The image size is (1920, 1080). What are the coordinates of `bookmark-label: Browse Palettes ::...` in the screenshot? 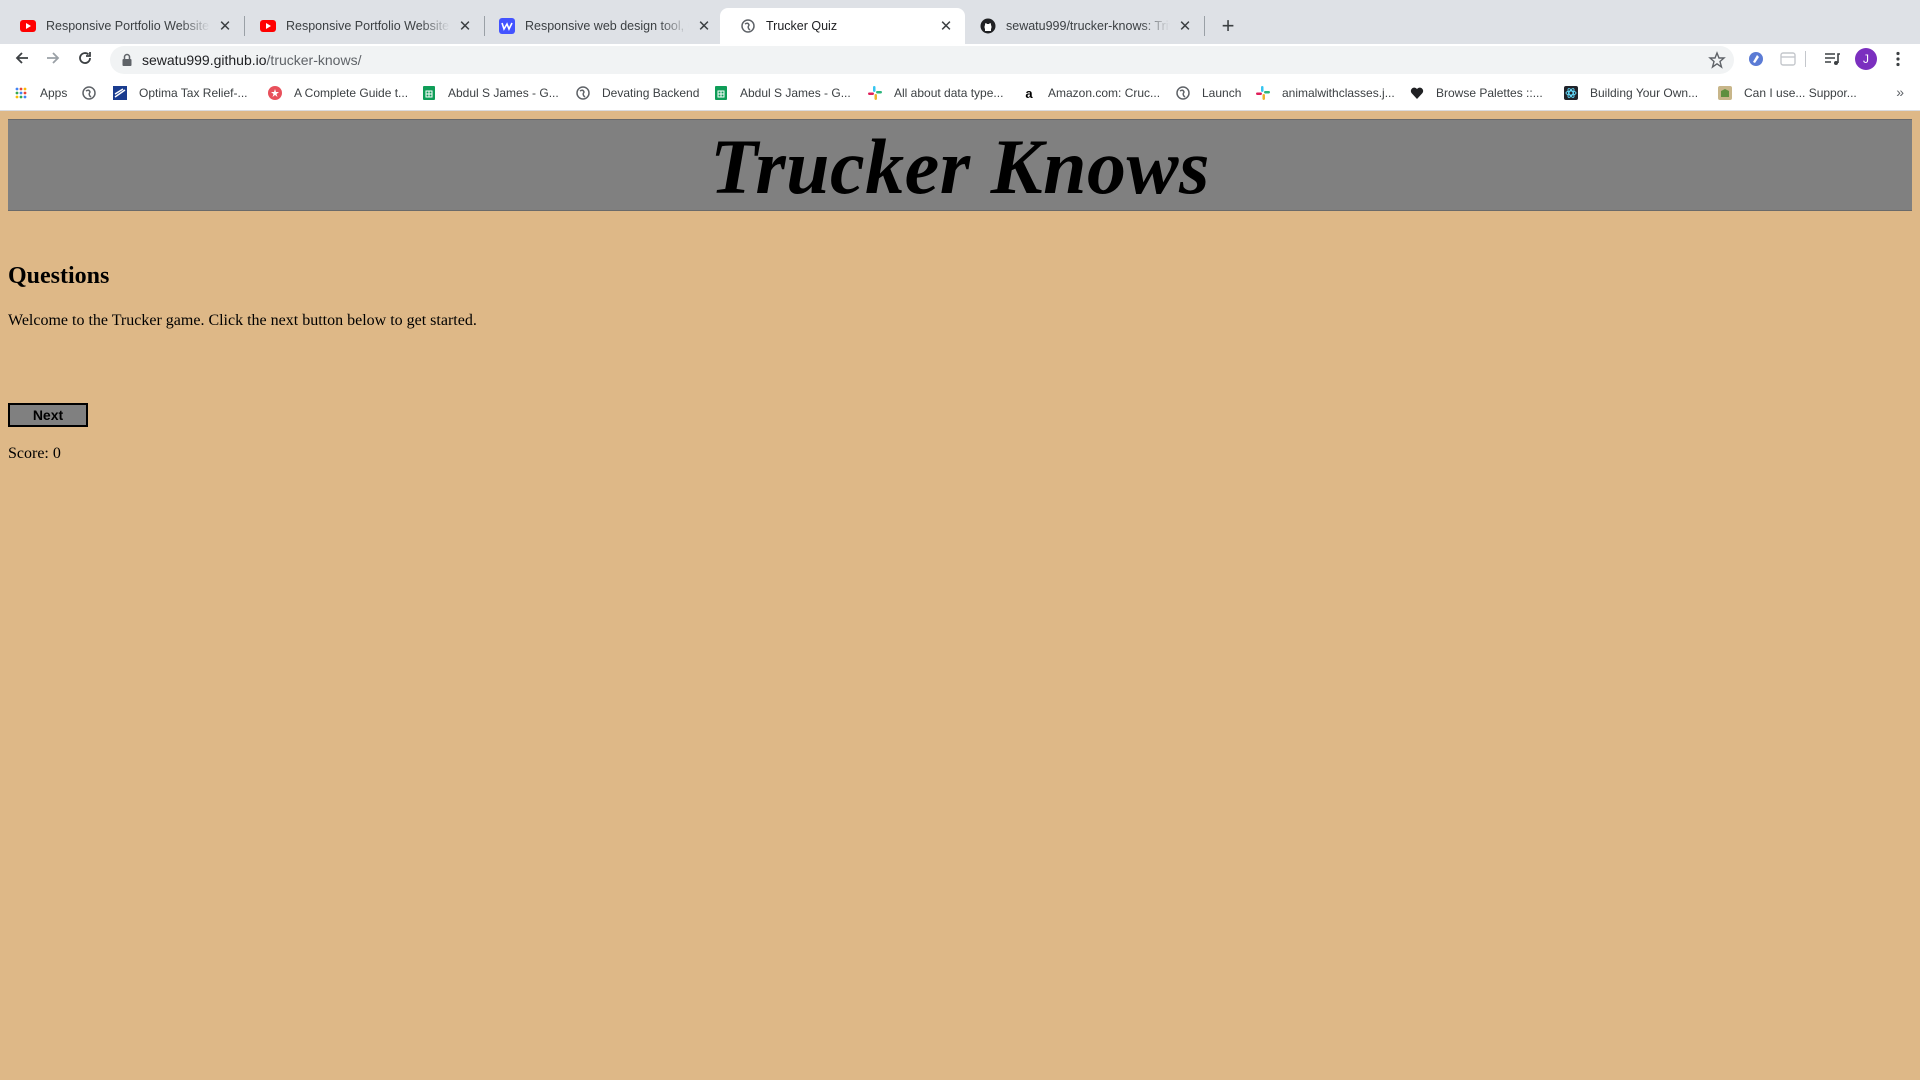 It's located at (1489, 93).